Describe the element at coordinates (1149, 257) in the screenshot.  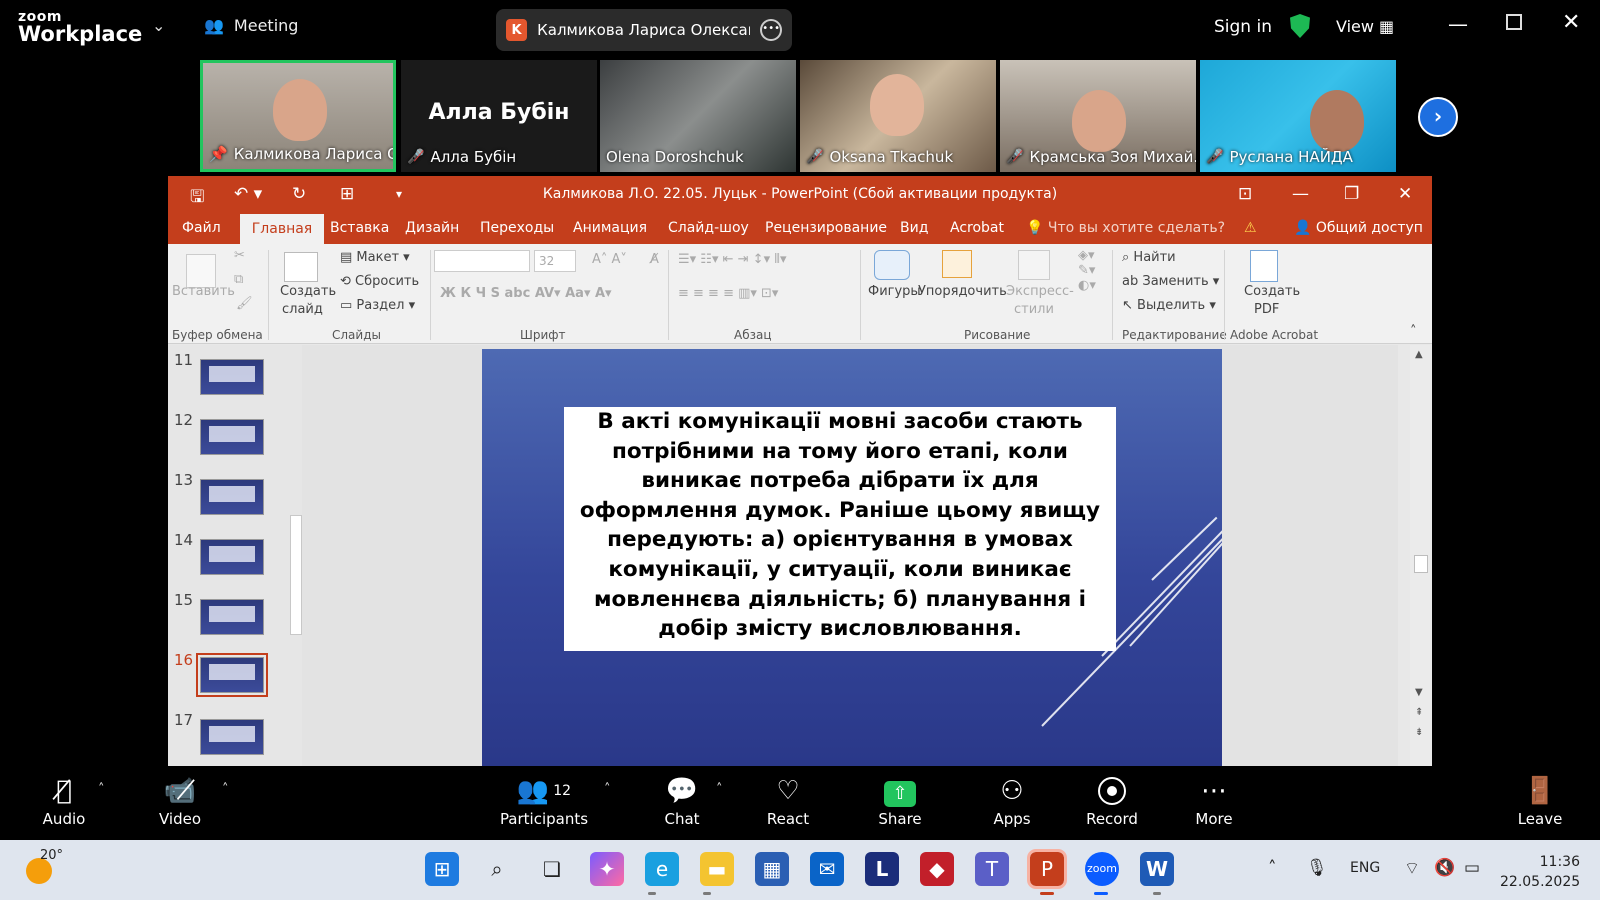
I see `find-button: ⌕ Найти` at that location.